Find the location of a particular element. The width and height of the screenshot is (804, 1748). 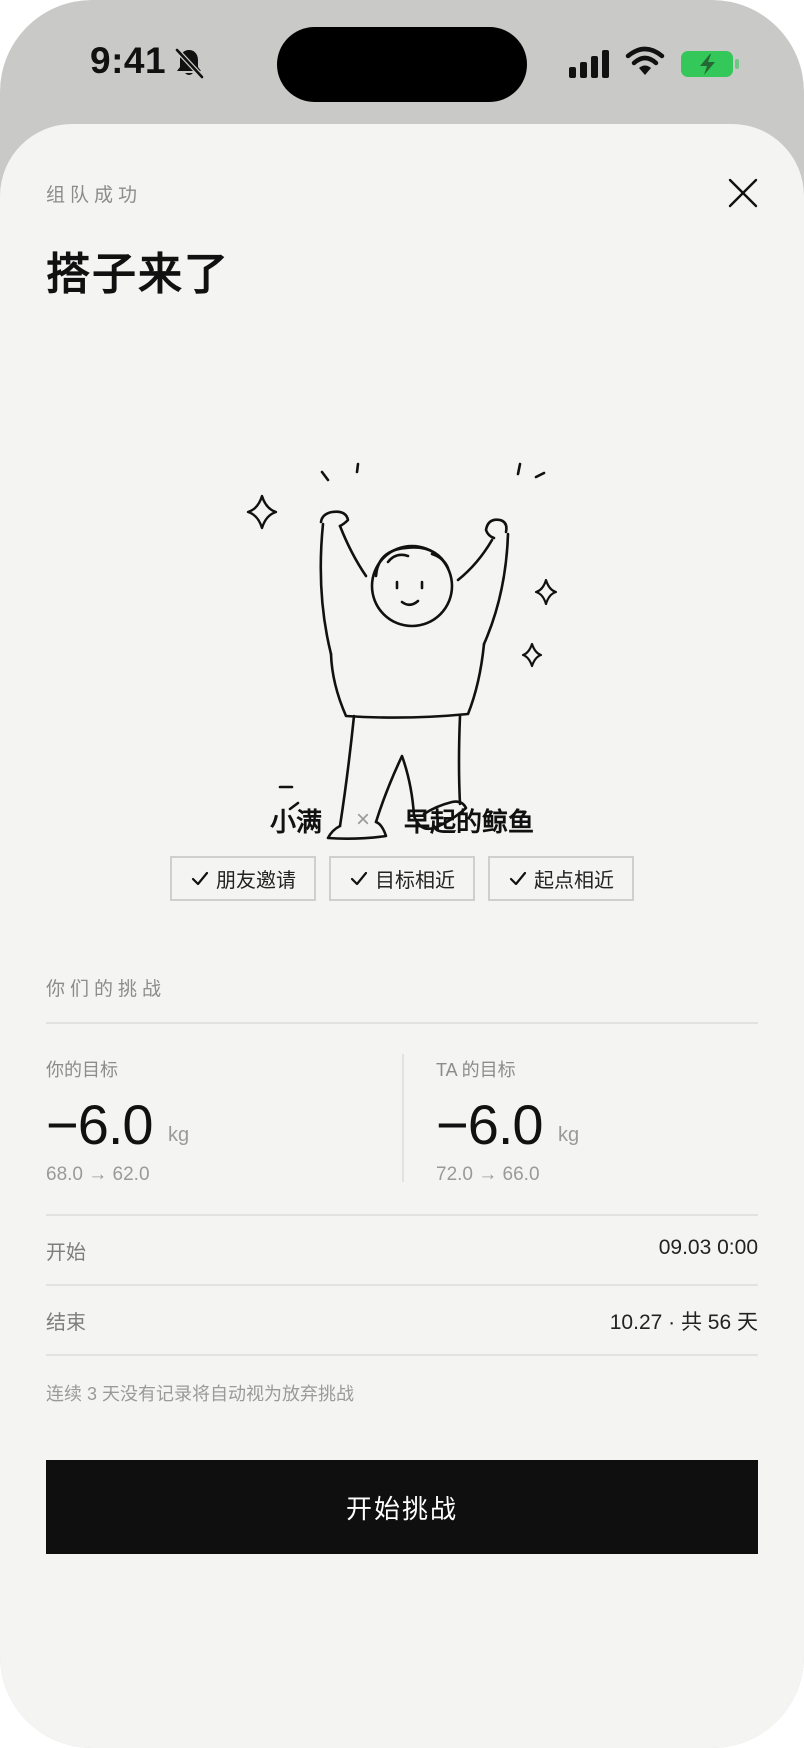

start-challenge-button: 开始挑战 is located at coordinates (402, 1507).